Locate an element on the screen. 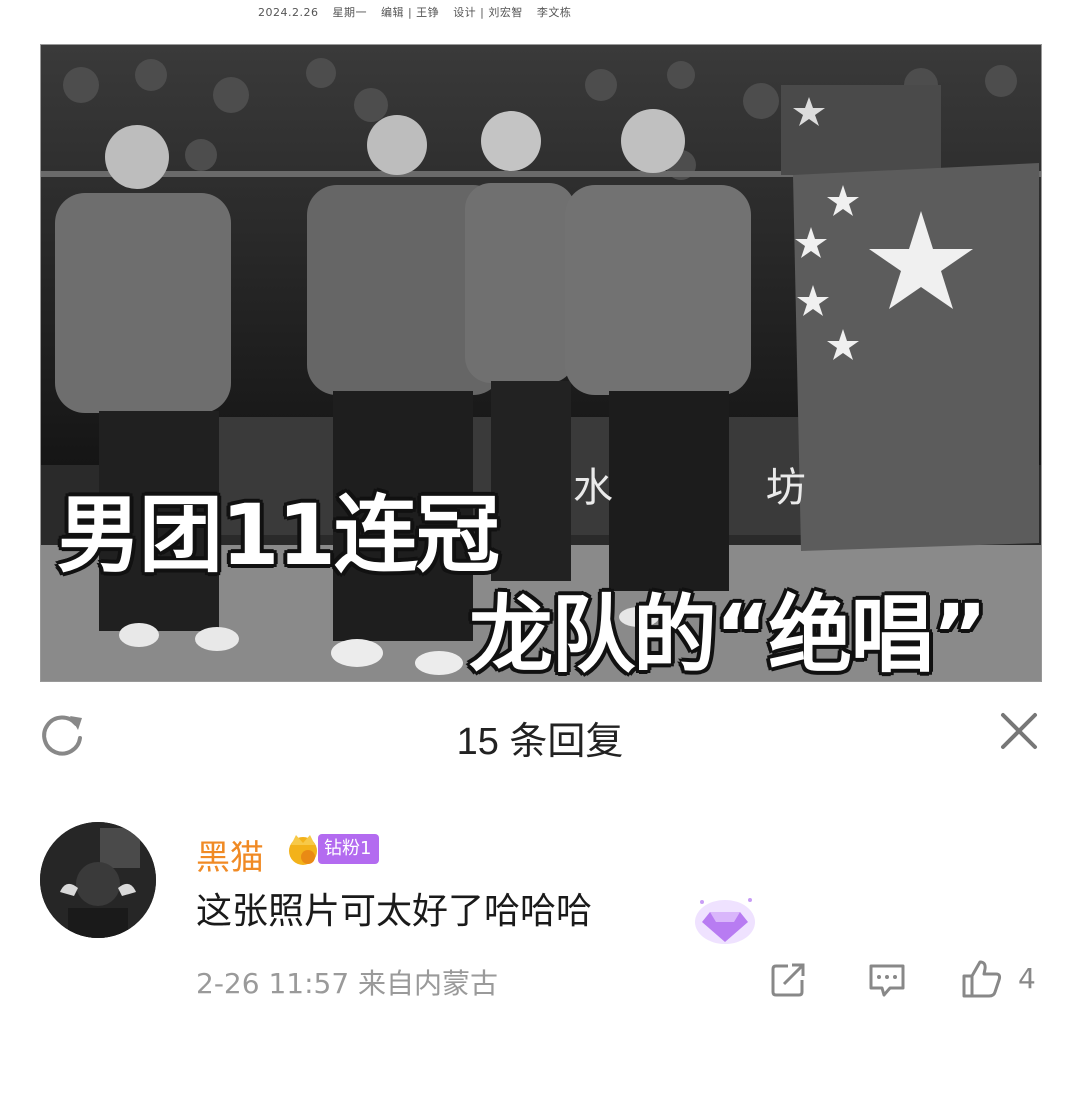 The height and width of the screenshot is (1120, 1080). comment-meta-row: 2-26 11:57 来自内蒙古 4 is located at coordinates (626, 981).